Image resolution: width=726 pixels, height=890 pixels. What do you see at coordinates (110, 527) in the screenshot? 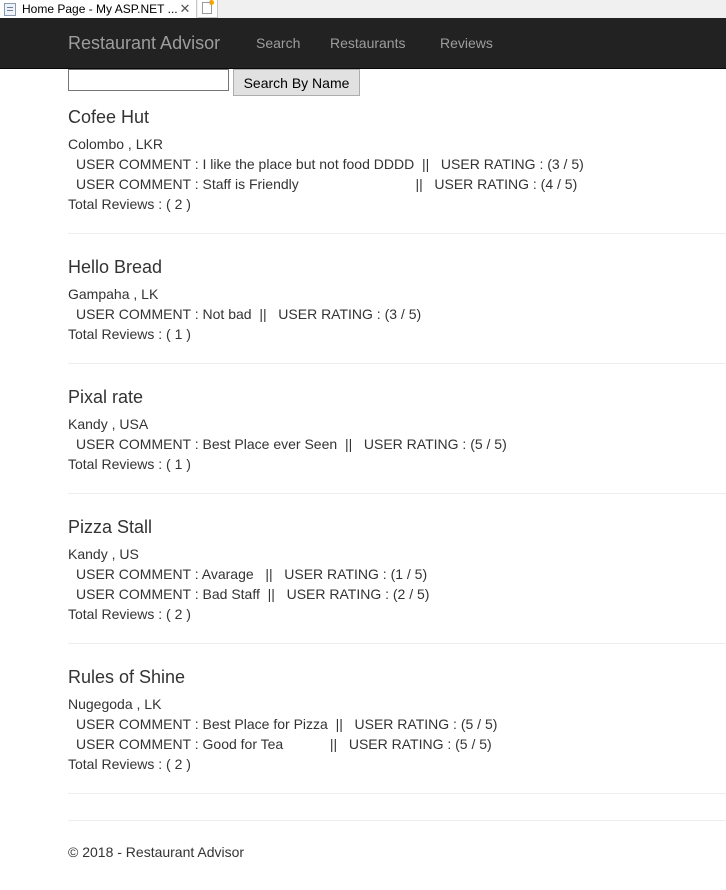
I see `restaurant-name: Pizza Stall` at bounding box center [110, 527].